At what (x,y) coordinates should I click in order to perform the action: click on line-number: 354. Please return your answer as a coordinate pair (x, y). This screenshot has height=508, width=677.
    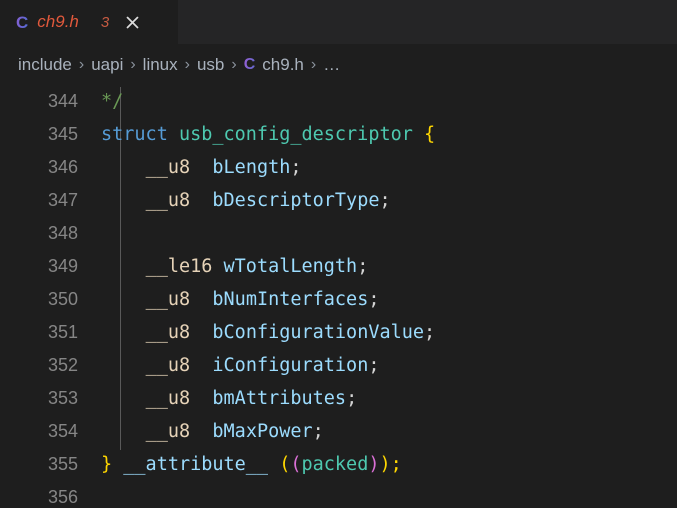
    Looking at the image, I should click on (62, 431).